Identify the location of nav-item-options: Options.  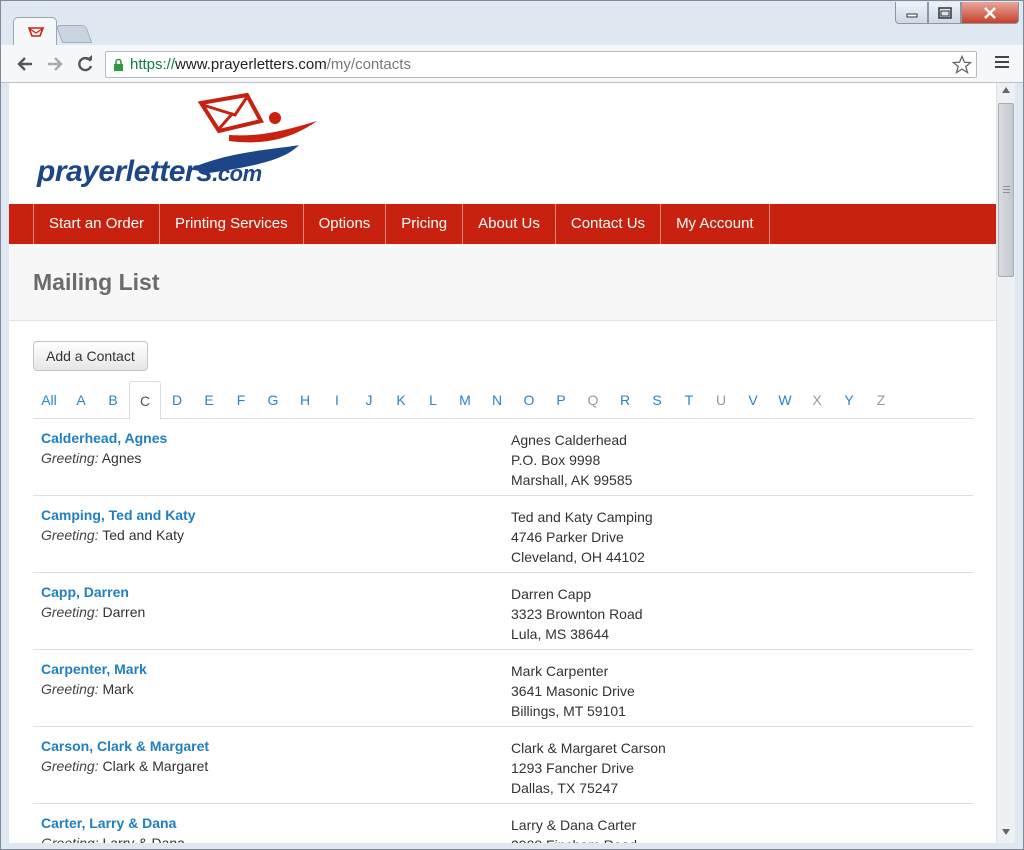
(344, 224).